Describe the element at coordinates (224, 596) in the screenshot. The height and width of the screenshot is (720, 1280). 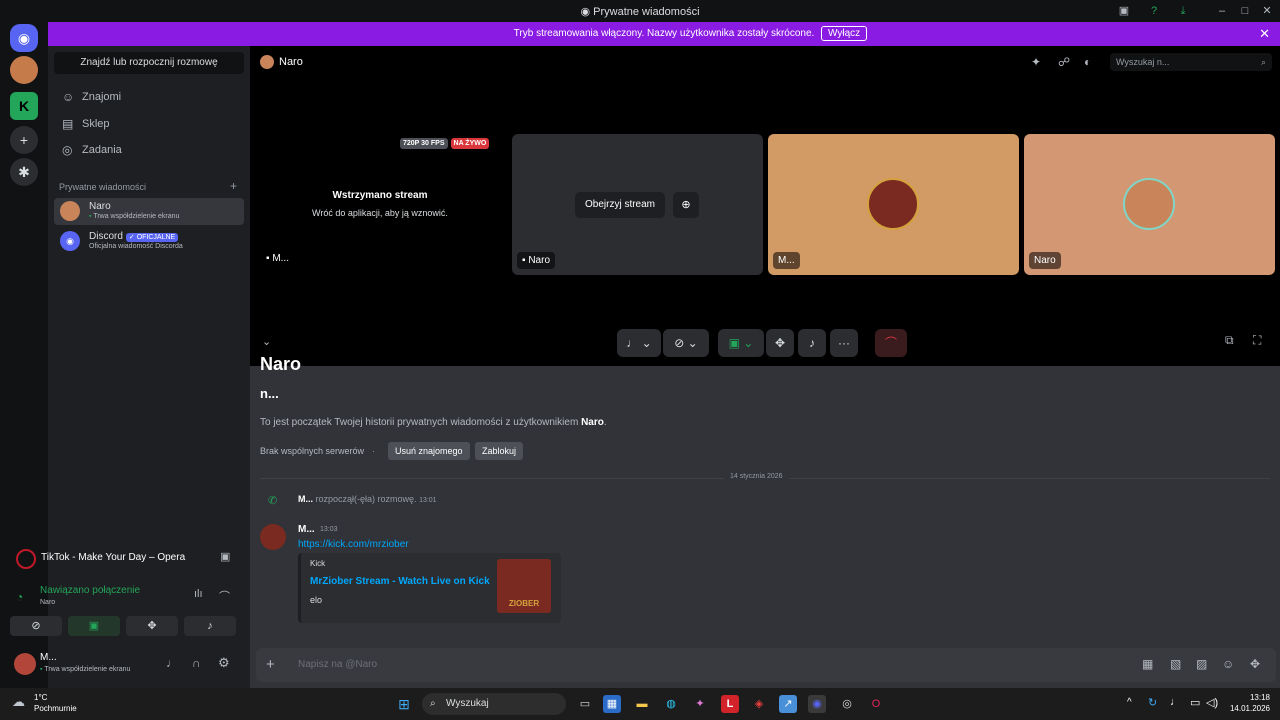
I see `disconnect-icon: ⌒` at that location.